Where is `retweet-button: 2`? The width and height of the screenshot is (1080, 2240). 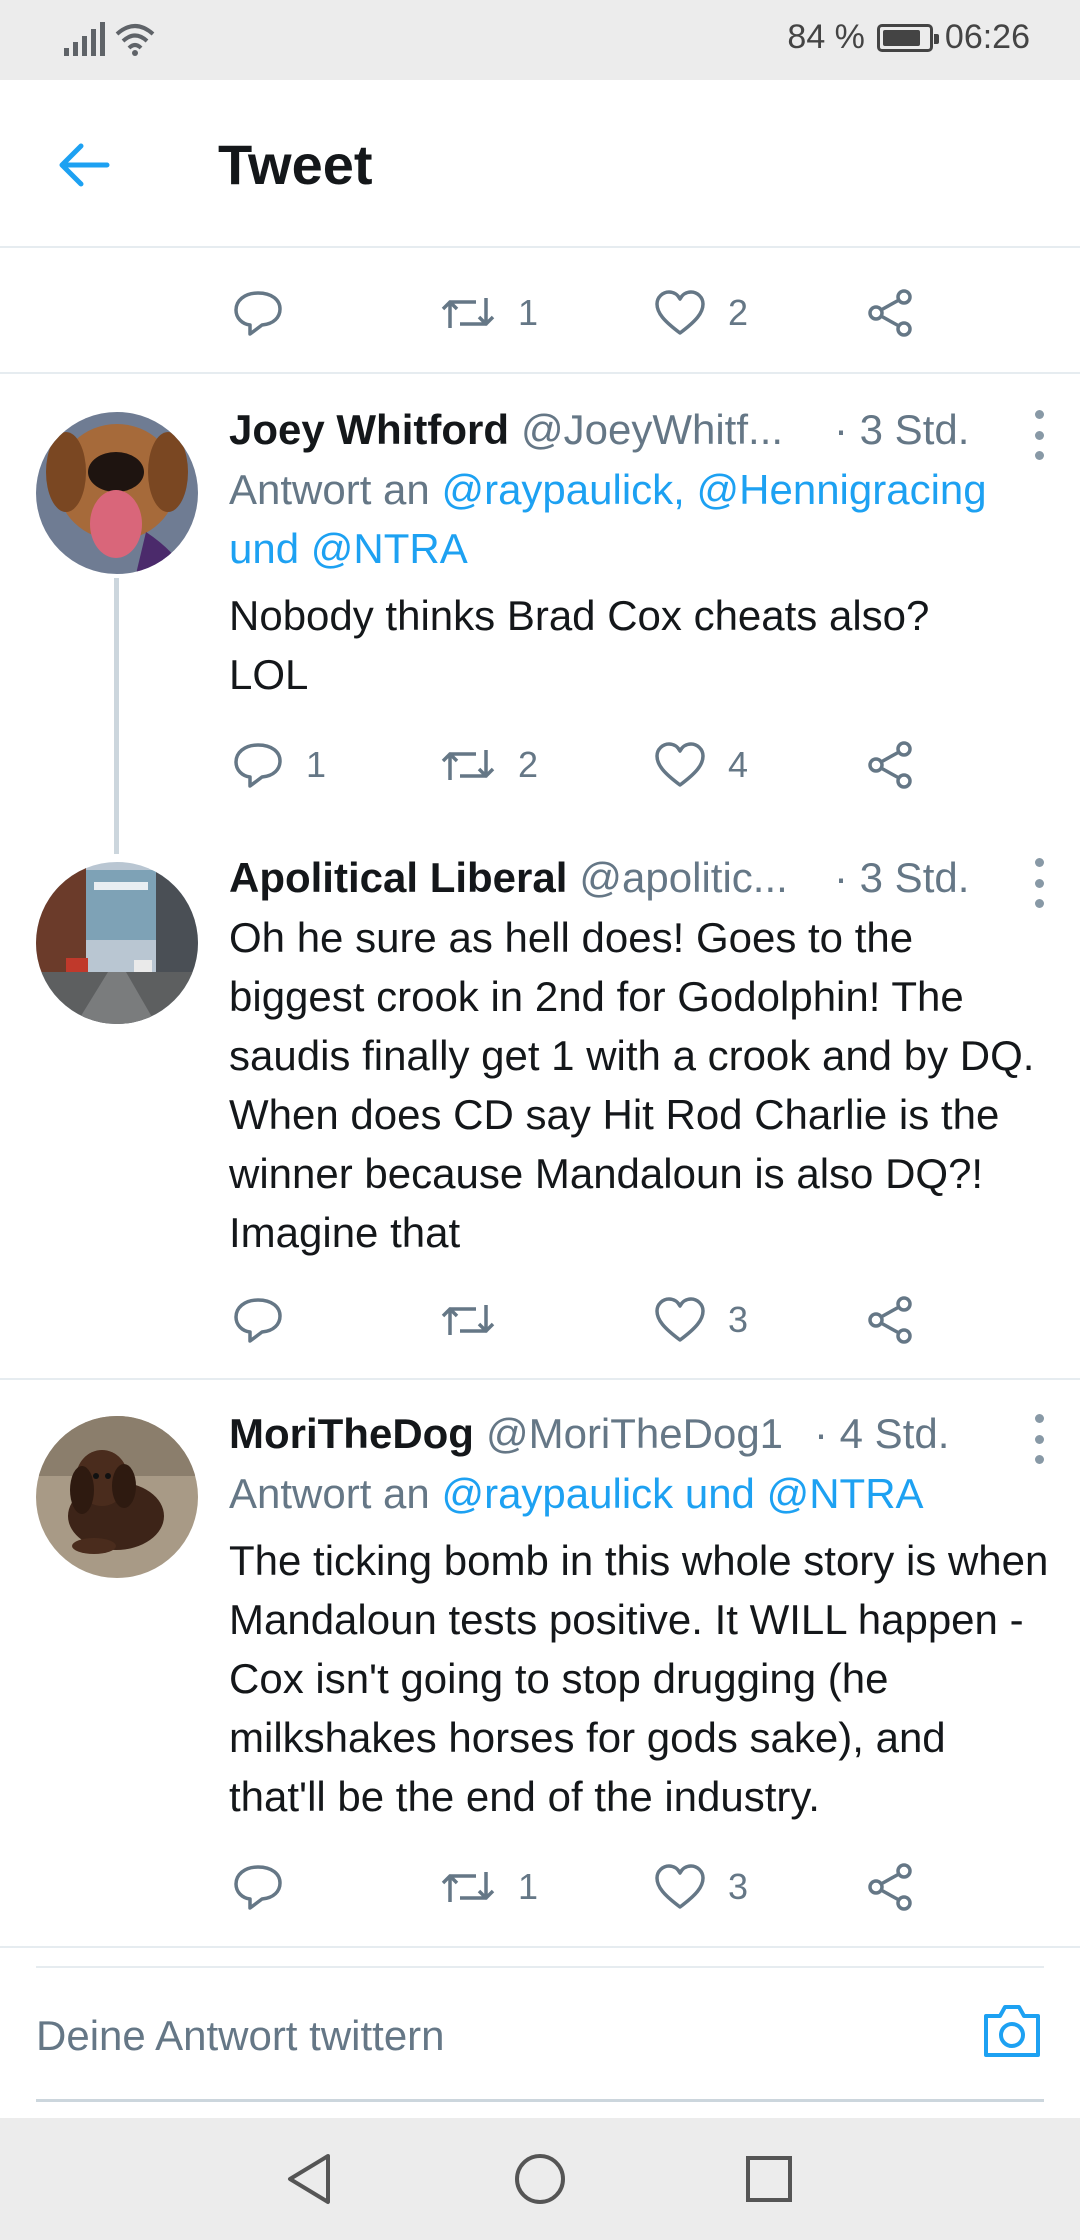 retweet-button: 2 is located at coordinates (489, 765).